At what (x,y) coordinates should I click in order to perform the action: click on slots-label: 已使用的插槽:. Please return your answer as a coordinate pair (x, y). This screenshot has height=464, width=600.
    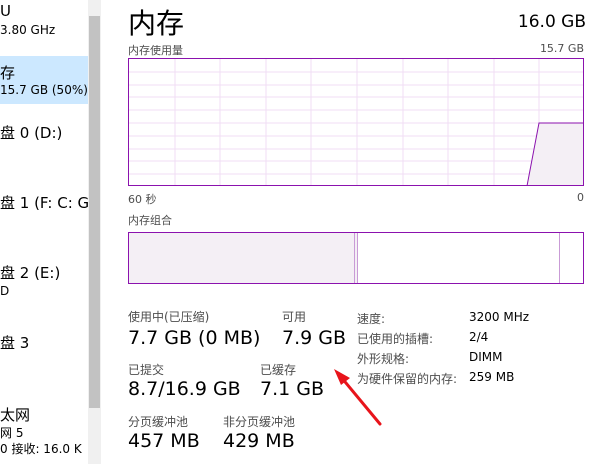
    Looking at the image, I should click on (395, 339).